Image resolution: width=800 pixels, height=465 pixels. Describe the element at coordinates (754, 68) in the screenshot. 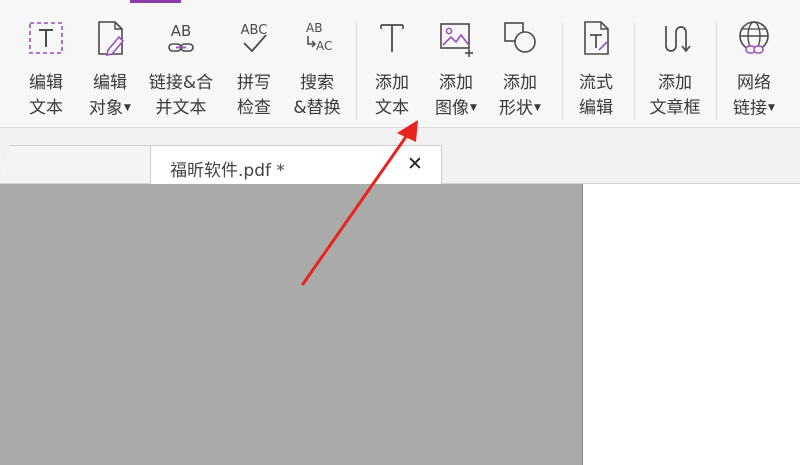

I see `web-link-button: 网络链接▼` at that location.